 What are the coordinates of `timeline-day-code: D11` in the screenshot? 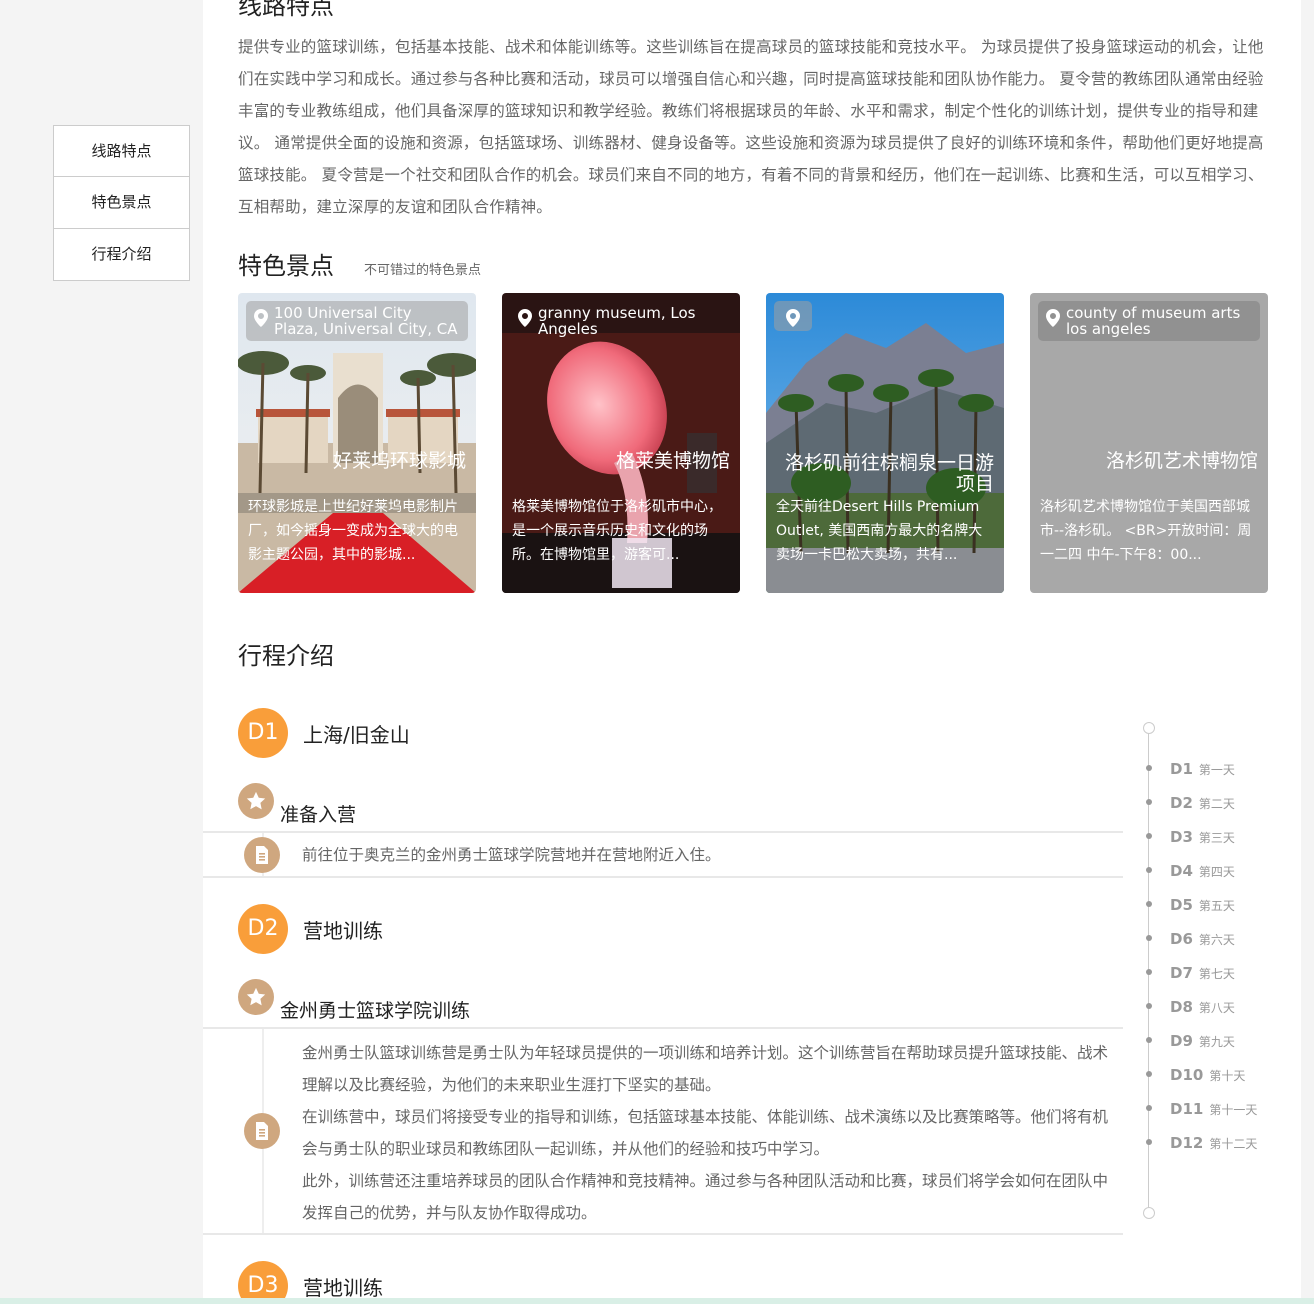 It's located at (1187, 1109).